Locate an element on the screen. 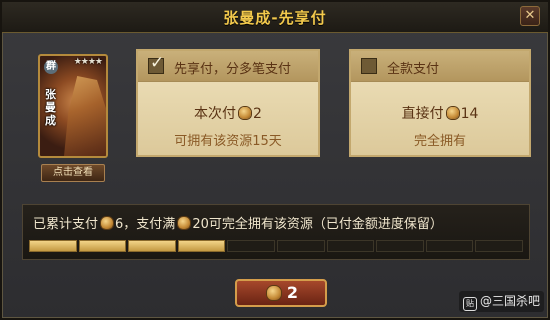  logo-icon: 贴 is located at coordinates (469, 304).